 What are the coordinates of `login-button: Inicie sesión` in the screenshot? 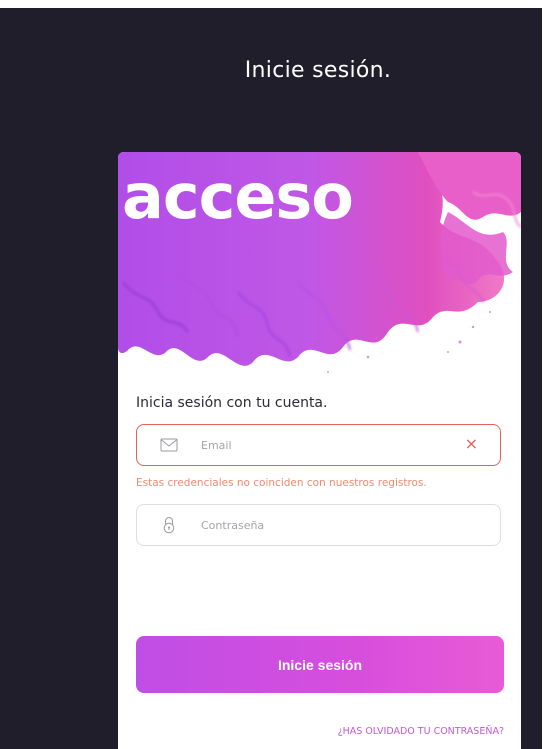 It's located at (320, 664).